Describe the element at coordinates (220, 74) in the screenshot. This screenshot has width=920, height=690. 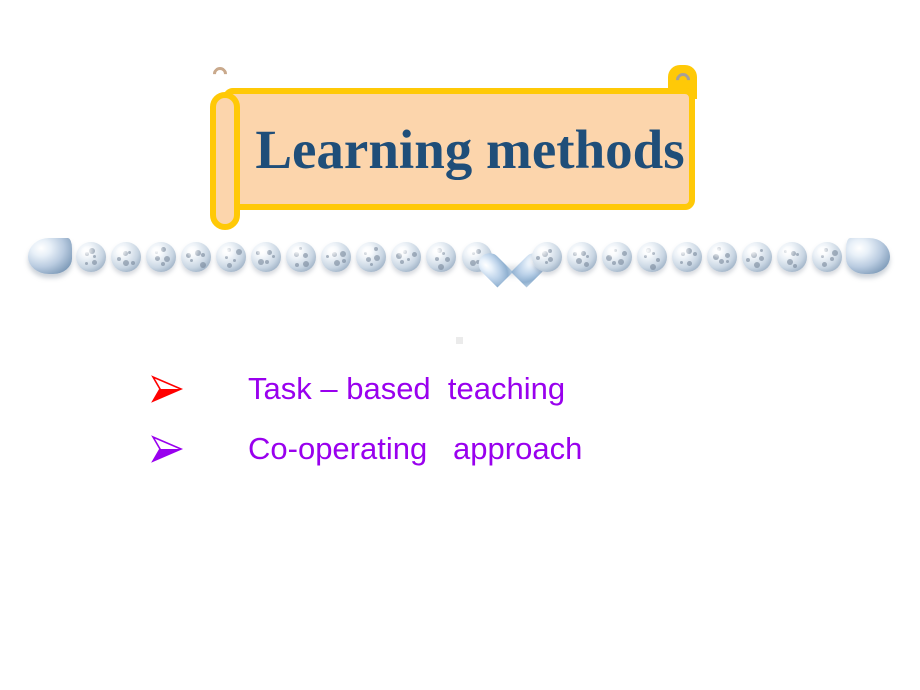
I see `banner-rod-curl-icon` at that location.